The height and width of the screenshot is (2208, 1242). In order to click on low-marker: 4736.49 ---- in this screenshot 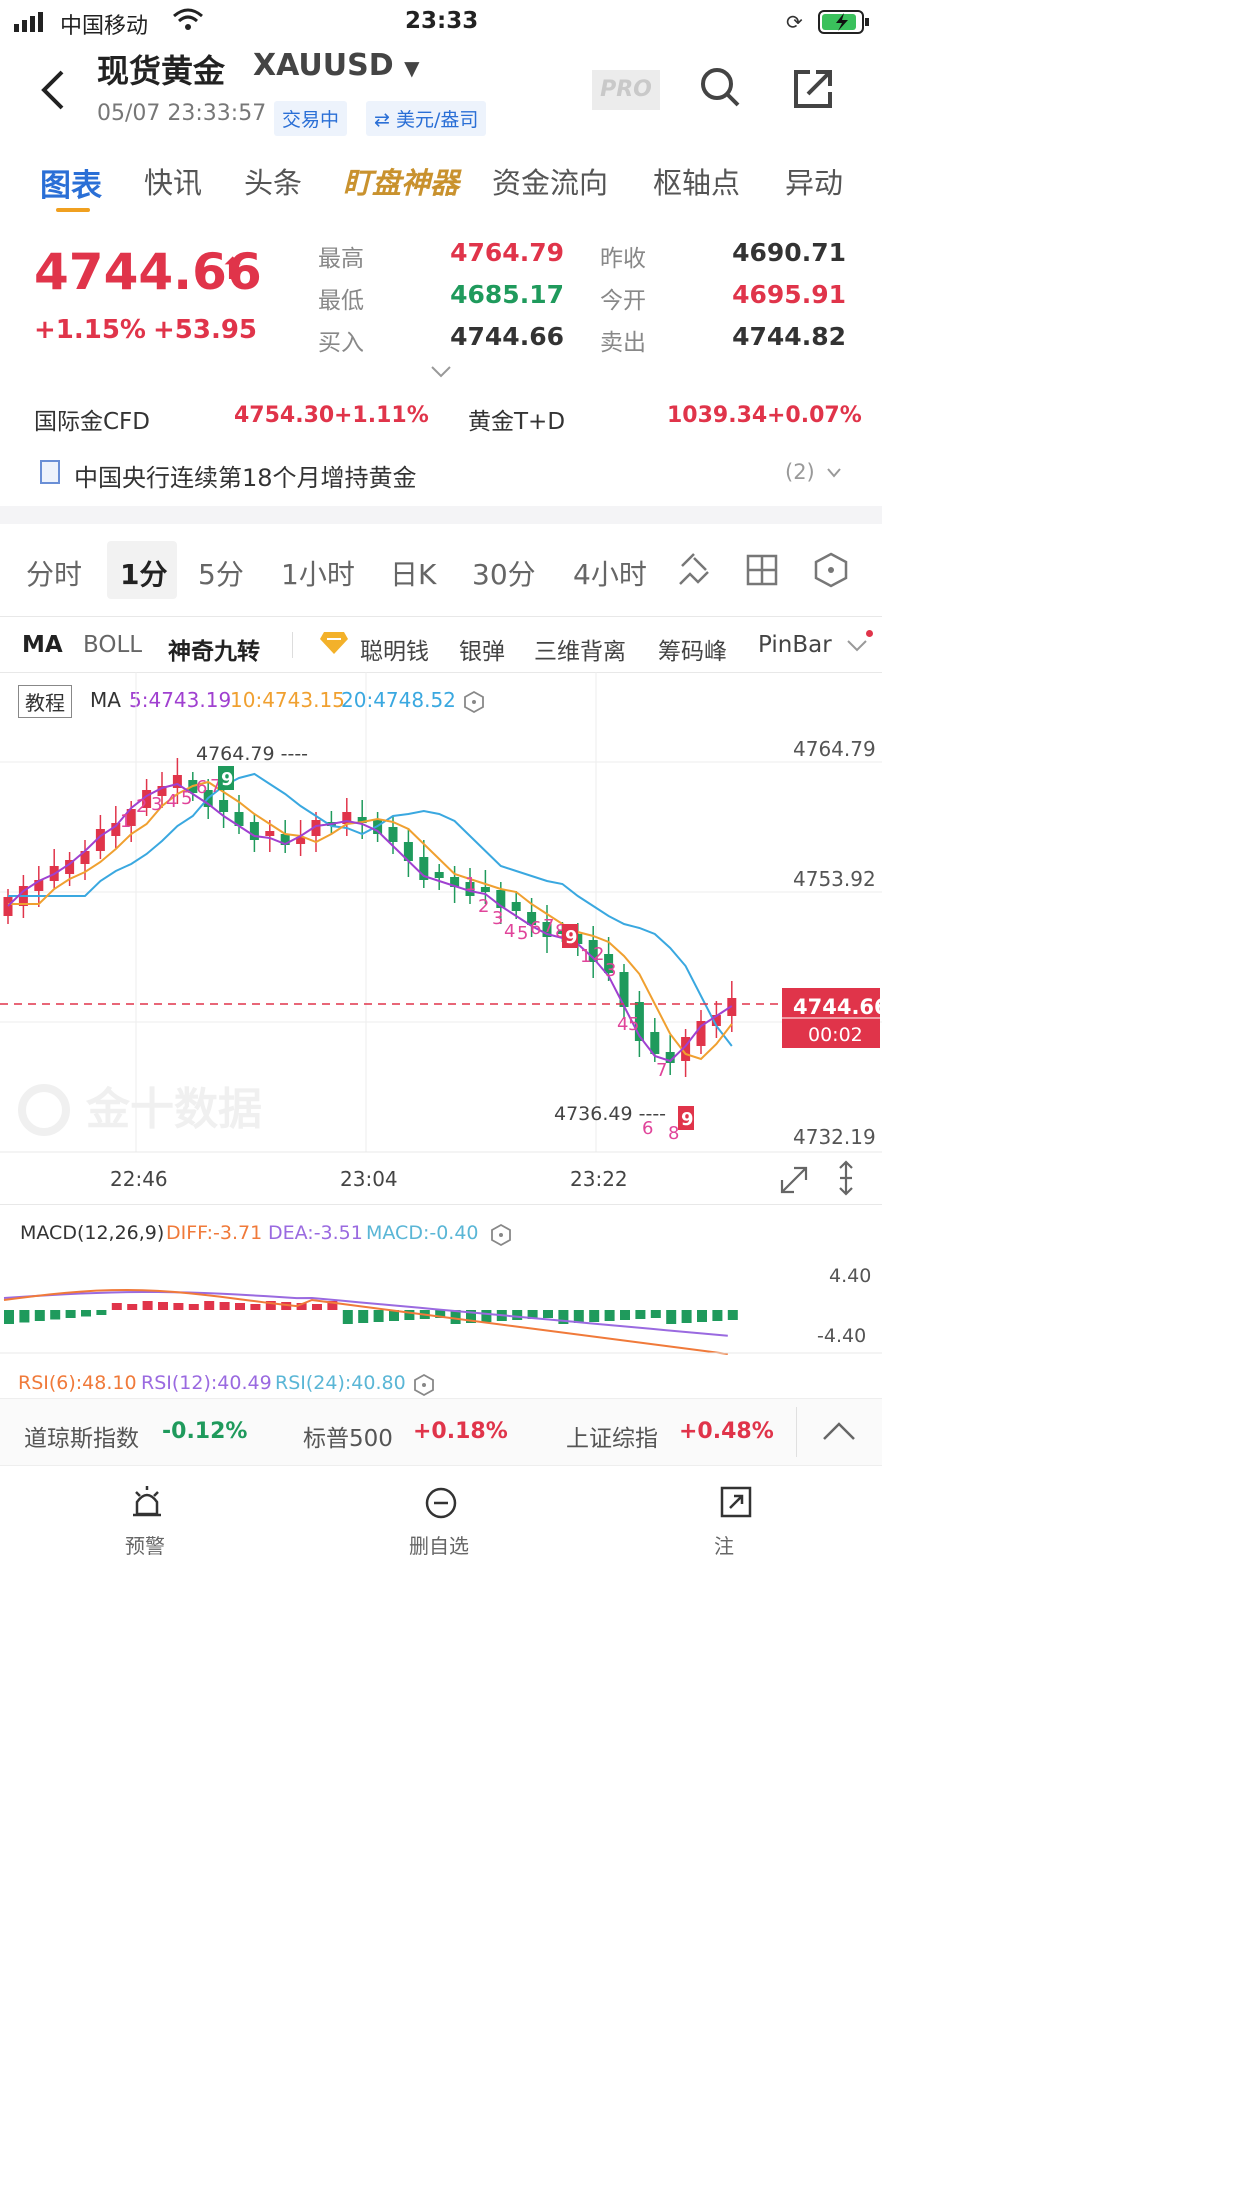, I will do `click(610, 1114)`.